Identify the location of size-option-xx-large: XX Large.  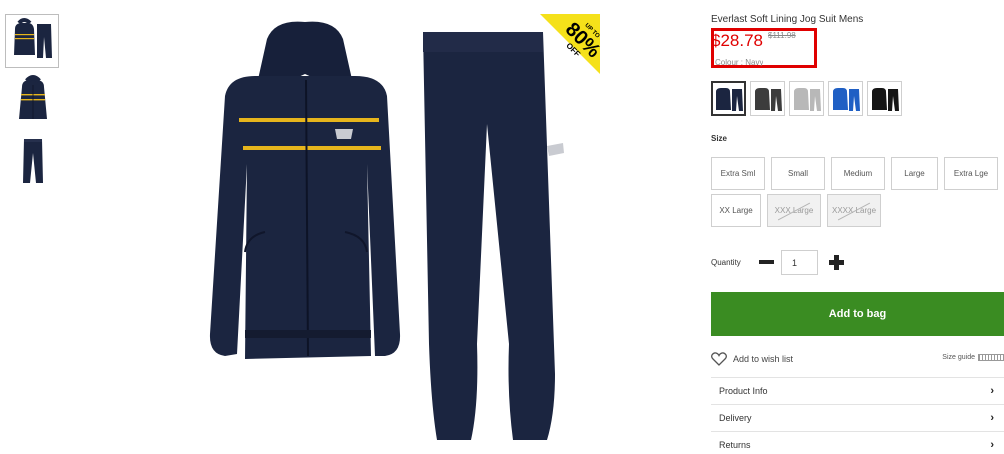
(736, 210).